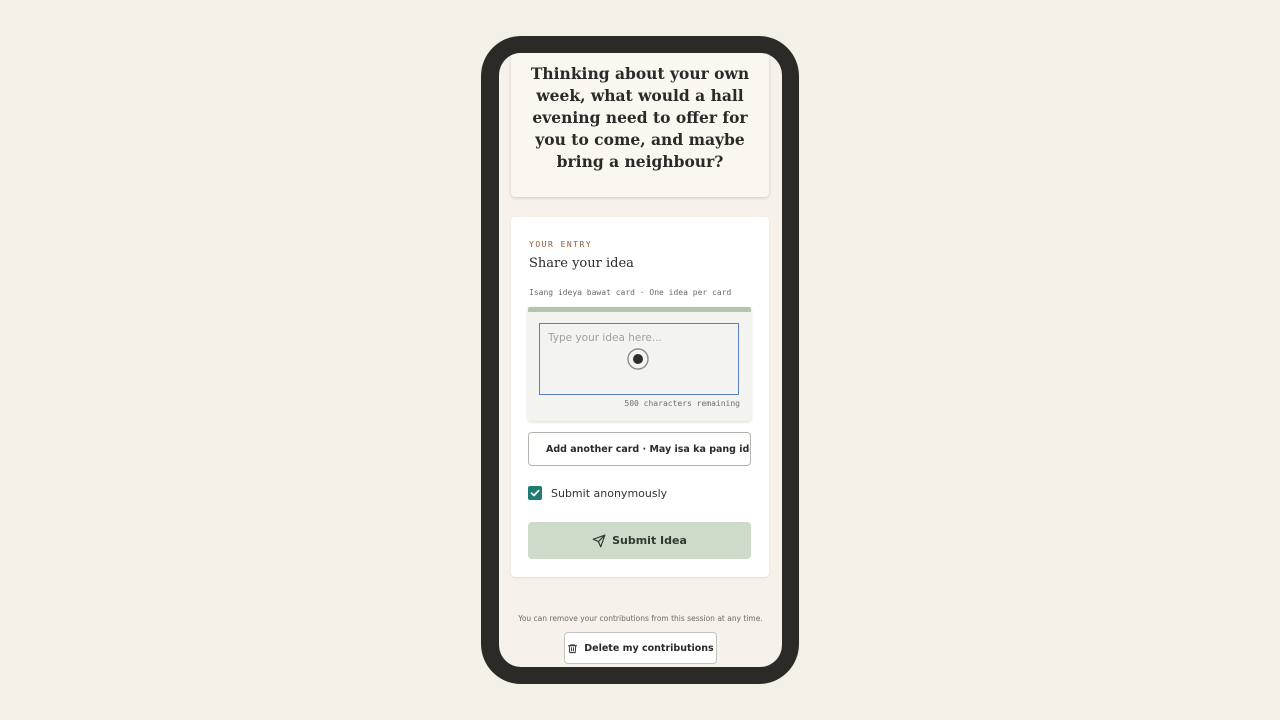 The height and width of the screenshot is (720, 1280). Describe the element at coordinates (609, 493) in the screenshot. I see `anonymous-label: Submit anonymously` at that location.